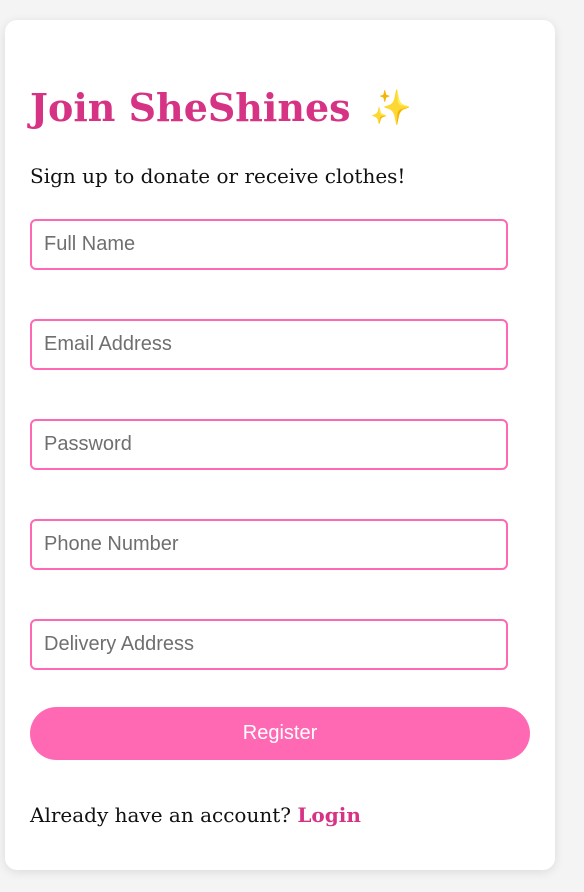 This screenshot has width=584, height=892. I want to click on password-input, so click(269, 444).